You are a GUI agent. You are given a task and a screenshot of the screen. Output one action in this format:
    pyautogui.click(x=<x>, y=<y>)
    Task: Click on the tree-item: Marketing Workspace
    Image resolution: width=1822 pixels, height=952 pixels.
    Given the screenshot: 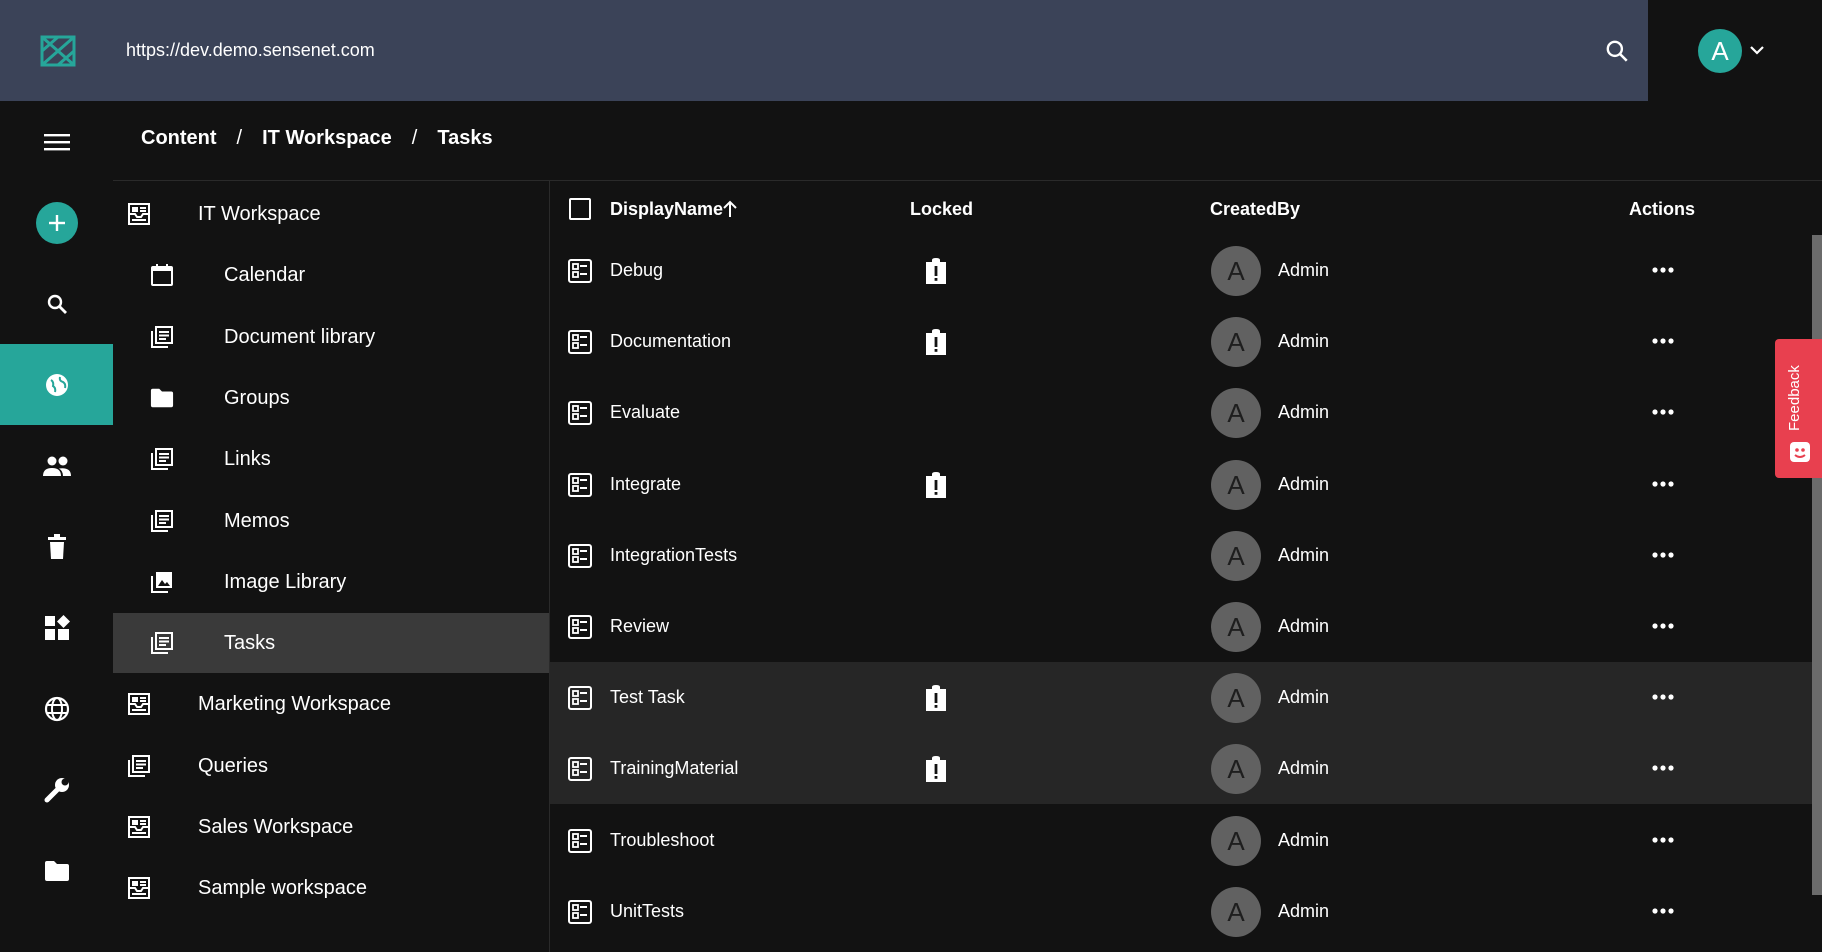 What is the action you would take?
    pyautogui.click(x=331, y=704)
    